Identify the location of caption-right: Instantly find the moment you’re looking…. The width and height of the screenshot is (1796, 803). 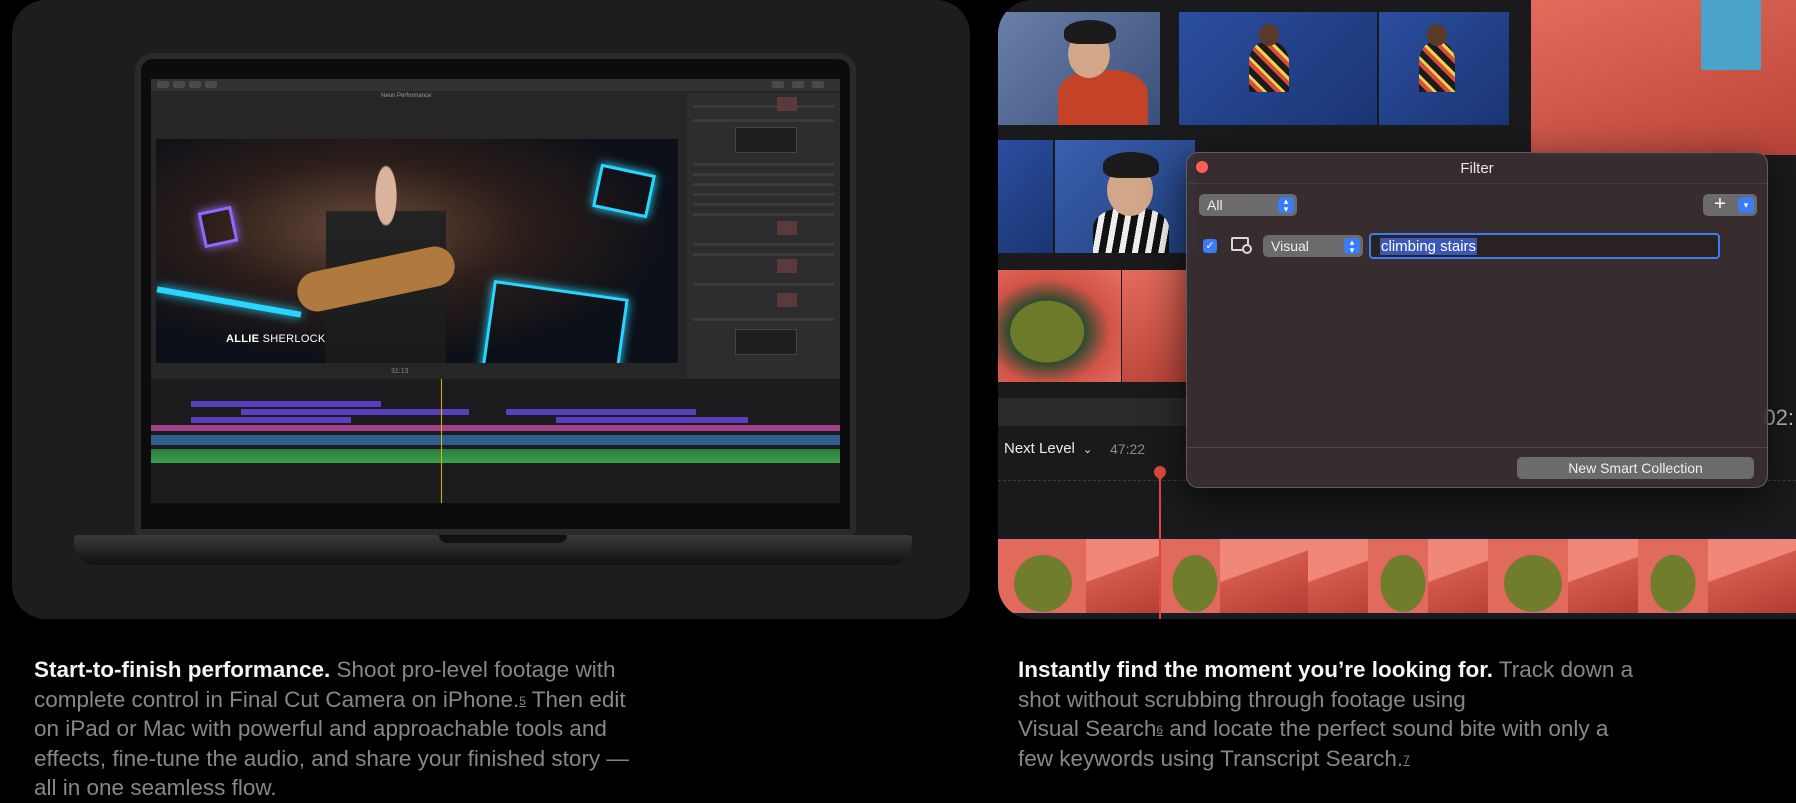
(1368, 714).